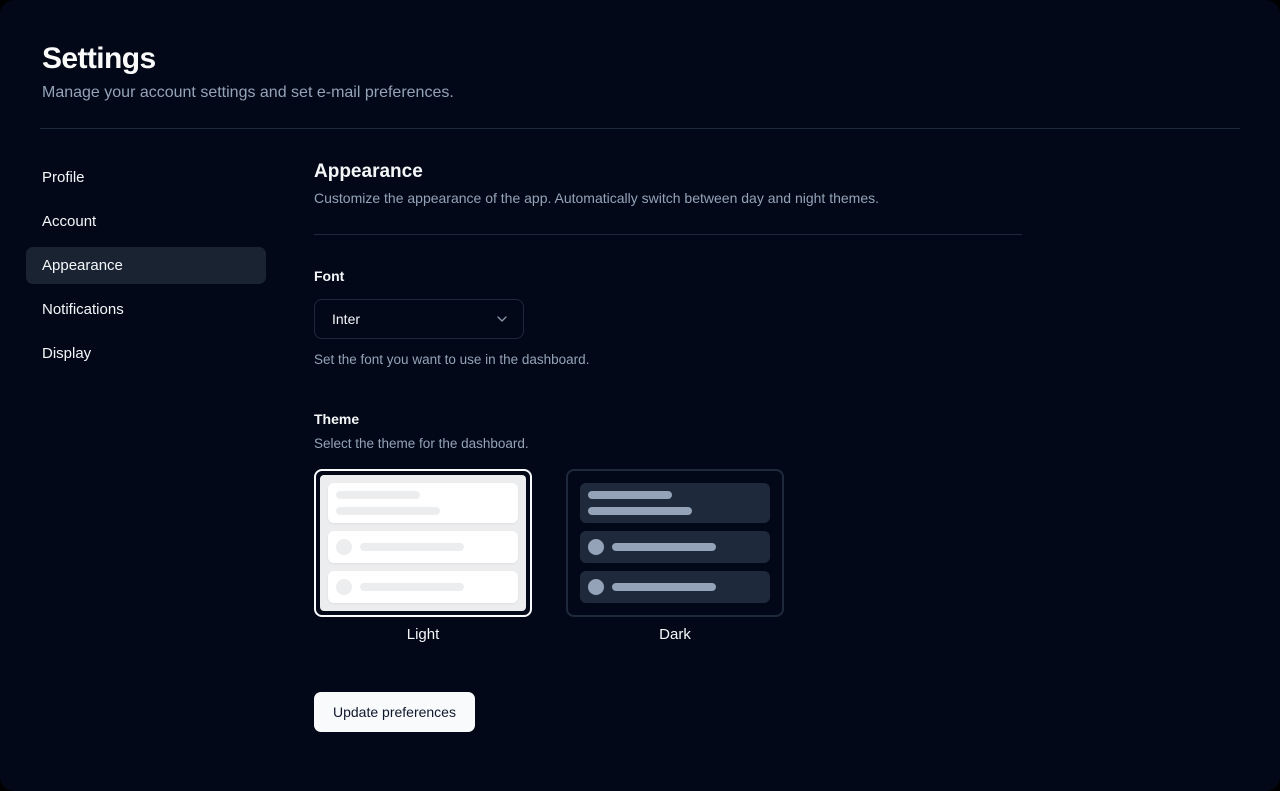  What do you see at coordinates (146, 221) in the screenshot?
I see `sidebar-item-account: Account` at bounding box center [146, 221].